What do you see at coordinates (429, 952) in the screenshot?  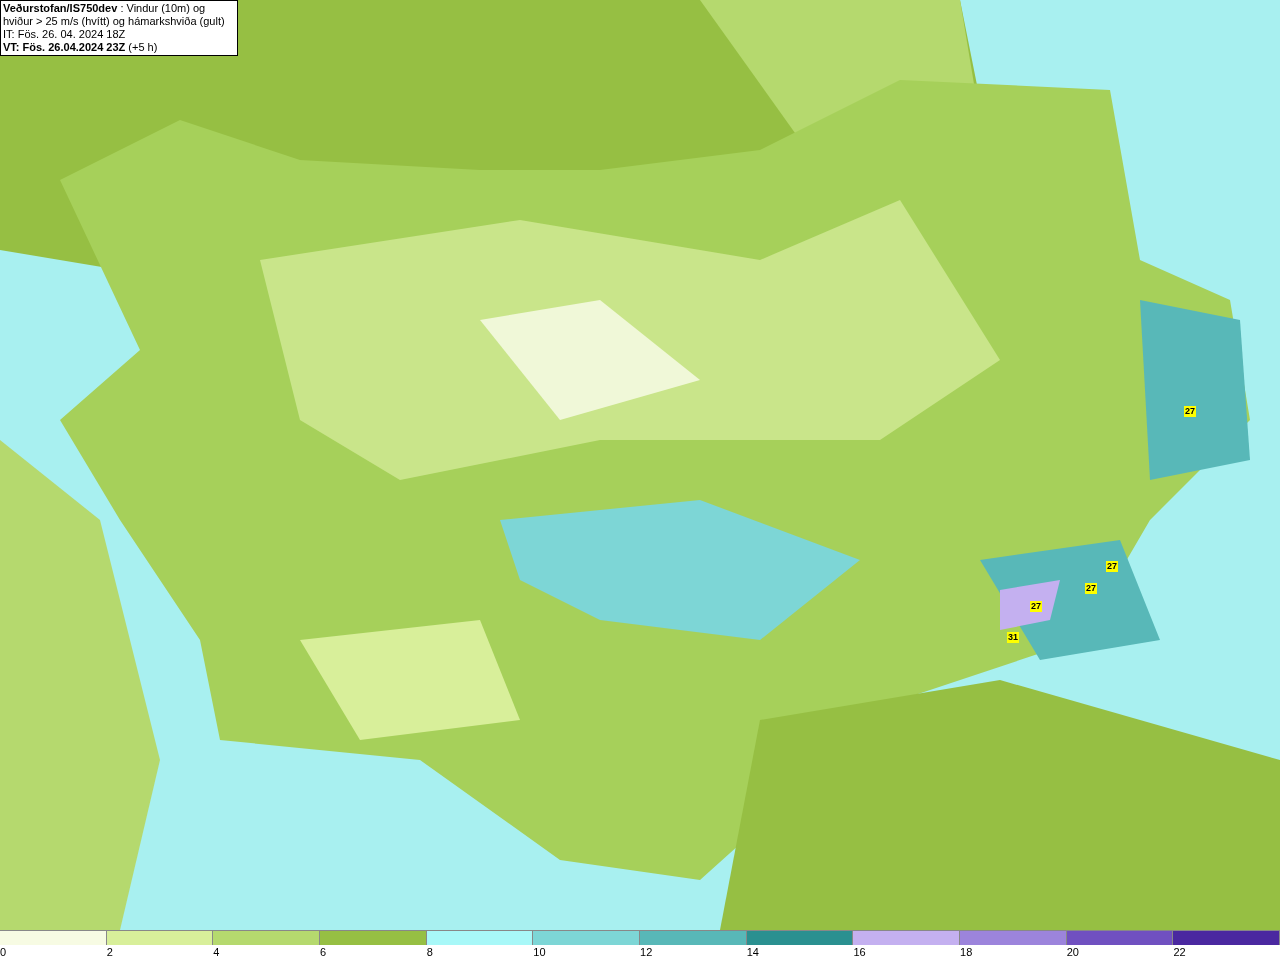 I see `legend-label: 8` at bounding box center [429, 952].